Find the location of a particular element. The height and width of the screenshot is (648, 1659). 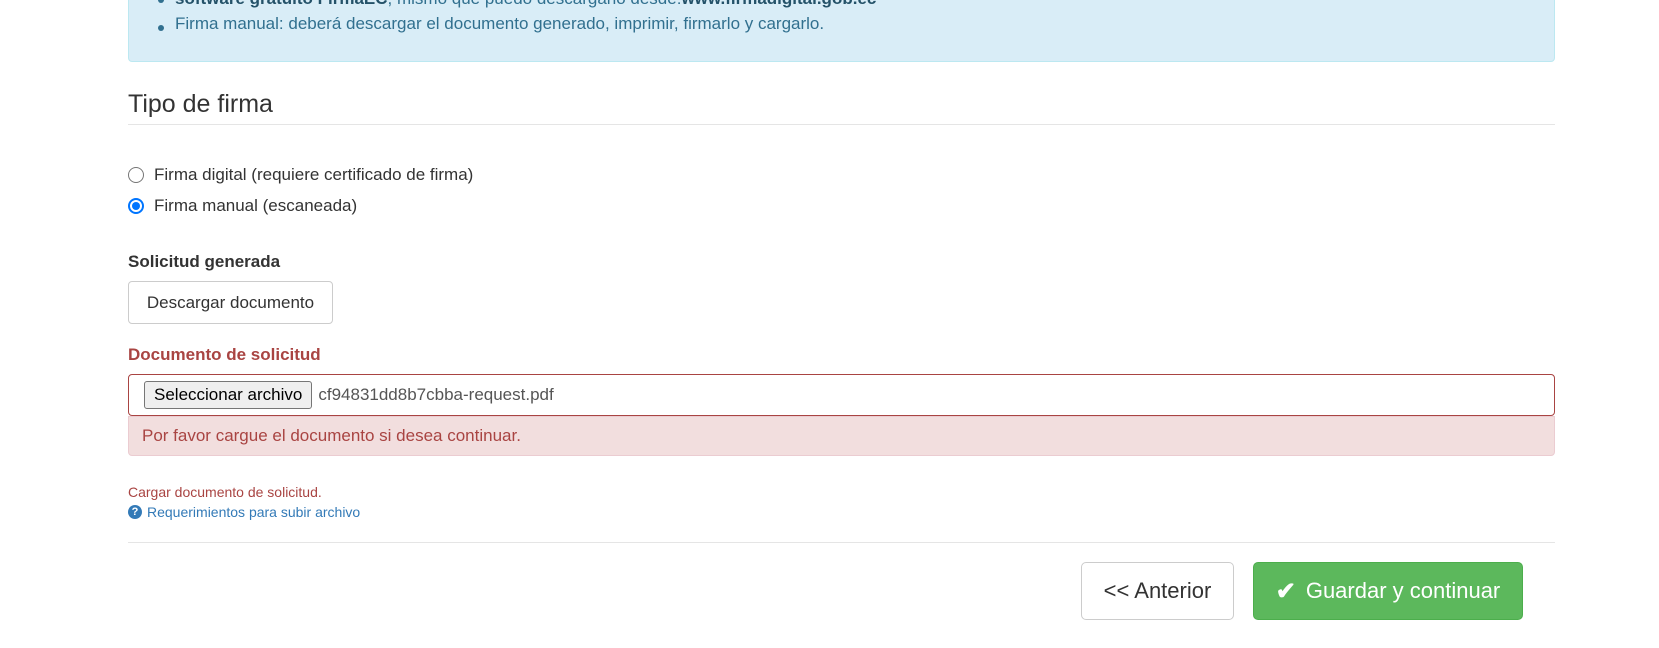

radio-button-checked is located at coordinates (136, 206).